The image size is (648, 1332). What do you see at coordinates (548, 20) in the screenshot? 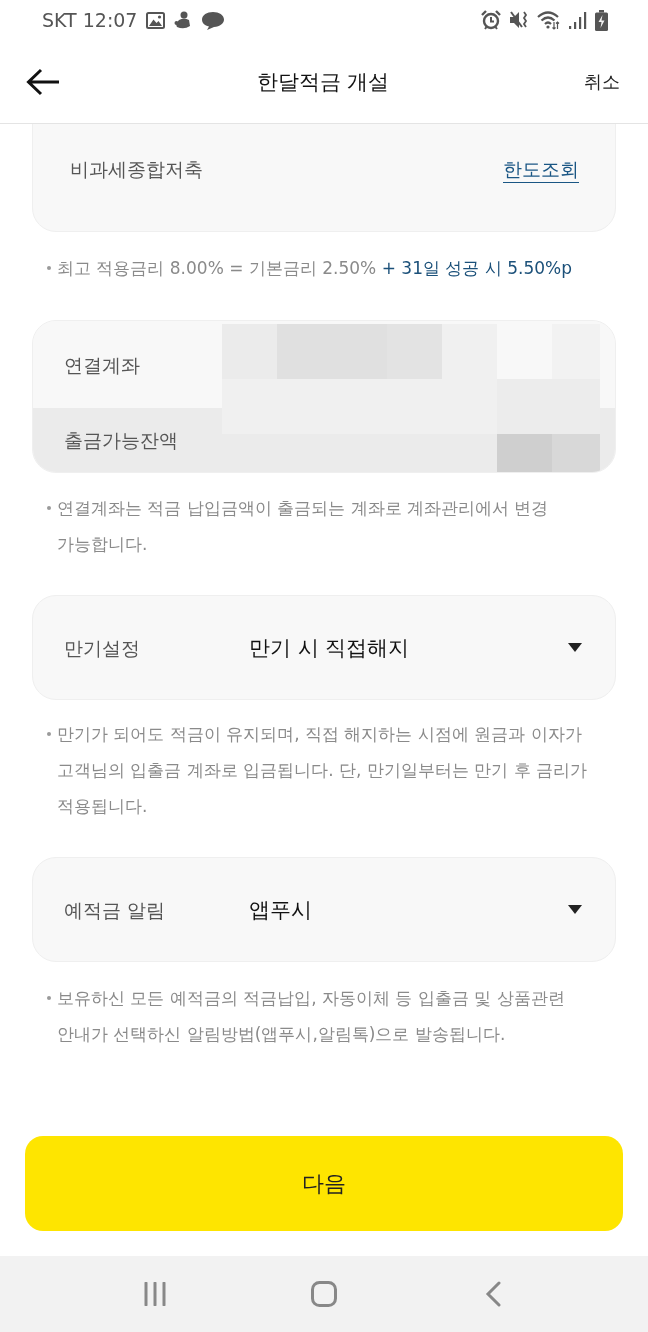
I see `wifi-icon` at bounding box center [548, 20].